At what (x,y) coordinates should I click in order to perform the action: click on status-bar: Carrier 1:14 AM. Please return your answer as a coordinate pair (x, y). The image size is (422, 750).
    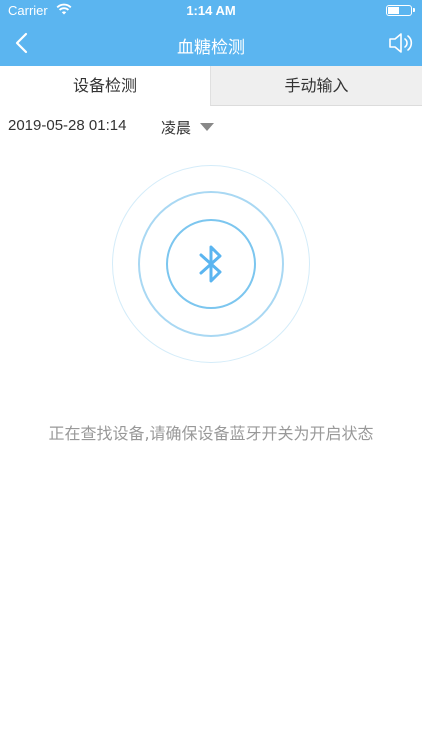
    Looking at the image, I should click on (211, 11).